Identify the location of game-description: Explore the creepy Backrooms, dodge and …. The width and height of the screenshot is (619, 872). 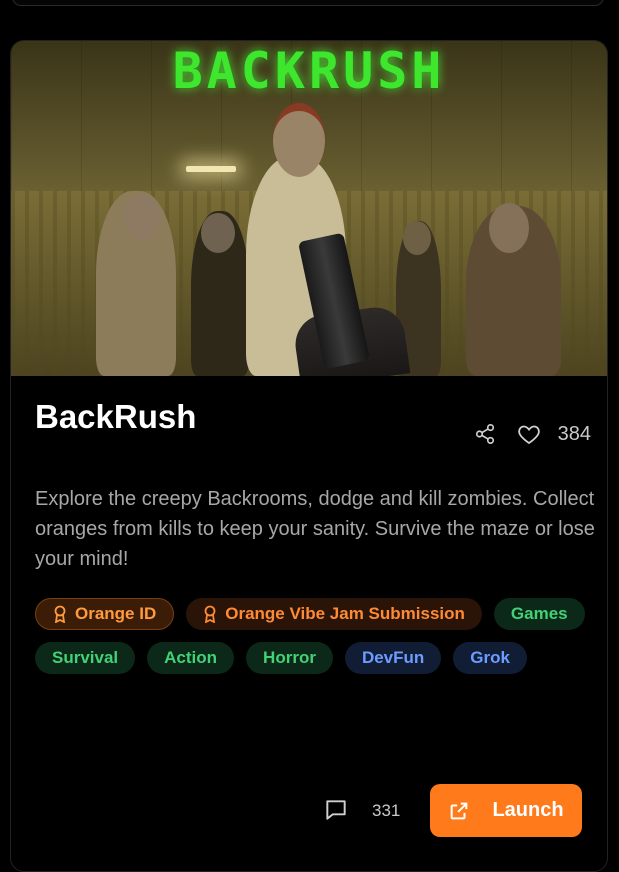
(315, 529).